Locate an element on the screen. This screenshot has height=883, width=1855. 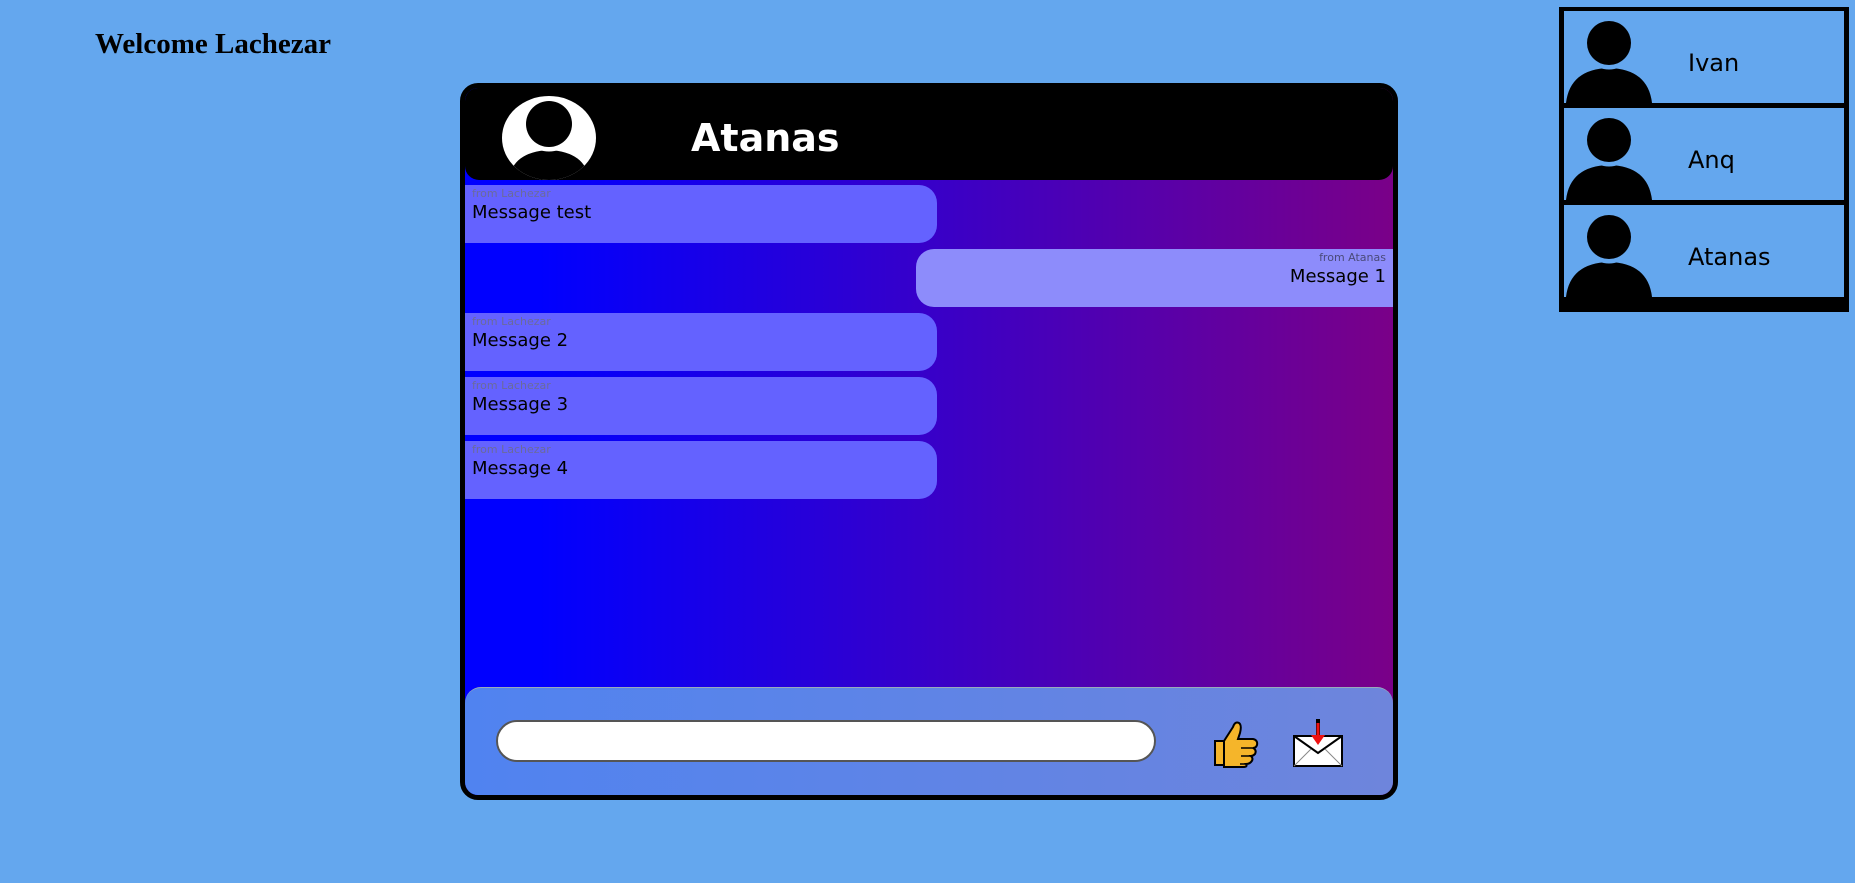
chat-header: Atanas is located at coordinates (929, 134).